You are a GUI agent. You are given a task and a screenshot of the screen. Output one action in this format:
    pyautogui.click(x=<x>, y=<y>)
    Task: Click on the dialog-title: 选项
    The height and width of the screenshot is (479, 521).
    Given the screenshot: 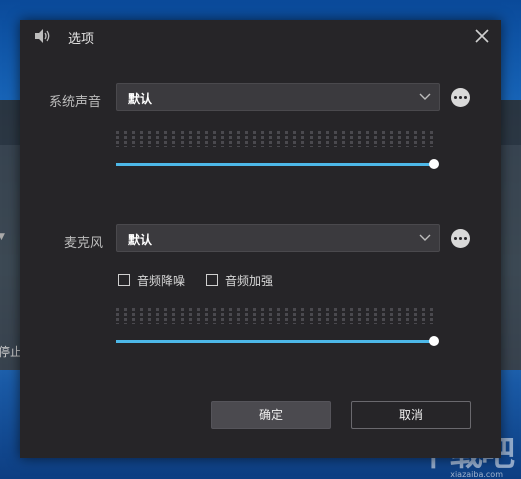 What is the action you would take?
    pyautogui.click(x=81, y=39)
    